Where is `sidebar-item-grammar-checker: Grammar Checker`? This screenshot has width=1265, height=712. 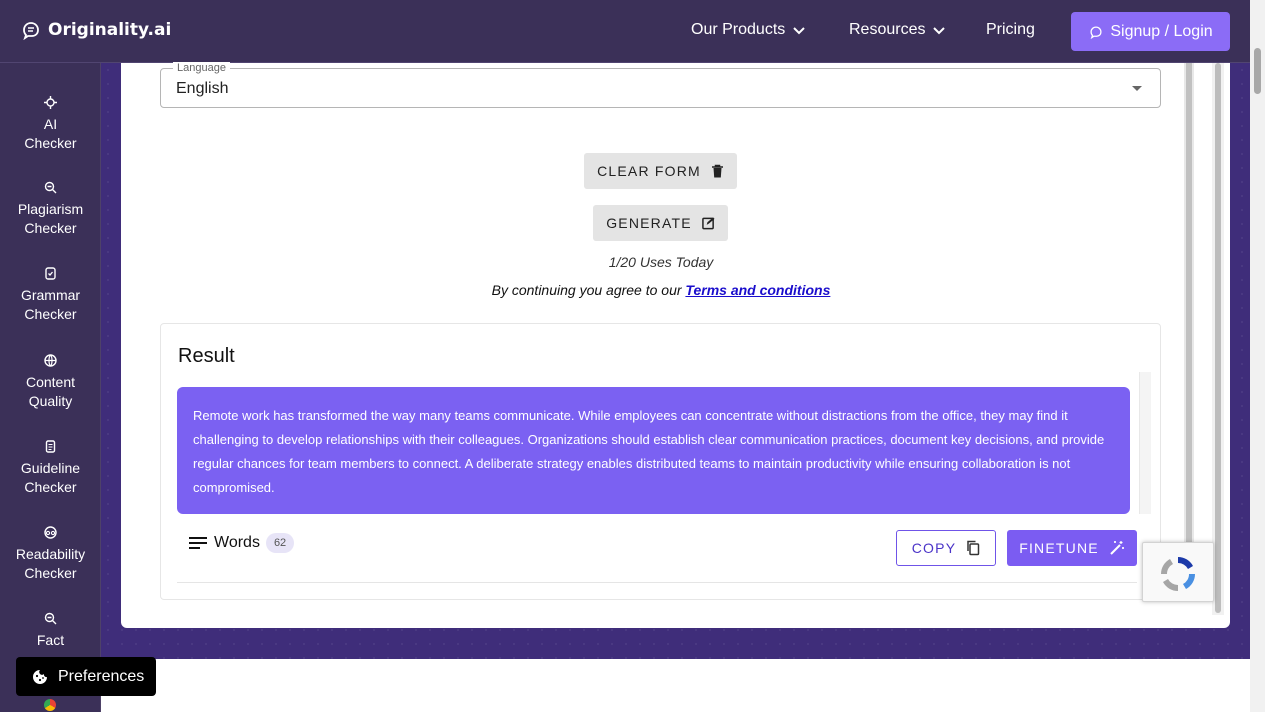
sidebar-item-grammar-checker: Grammar Checker is located at coordinates (50, 295).